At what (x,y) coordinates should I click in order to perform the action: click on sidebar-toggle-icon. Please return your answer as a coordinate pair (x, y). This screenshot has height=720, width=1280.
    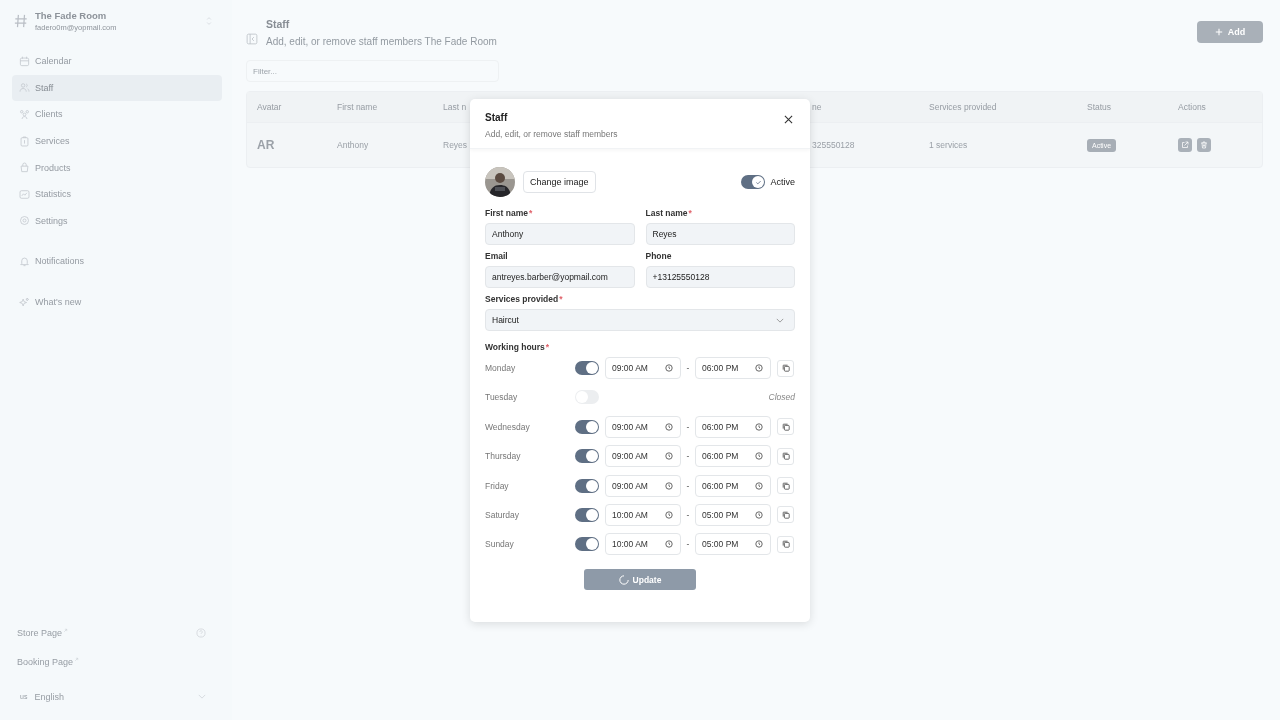
    Looking at the image, I should click on (252, 39).